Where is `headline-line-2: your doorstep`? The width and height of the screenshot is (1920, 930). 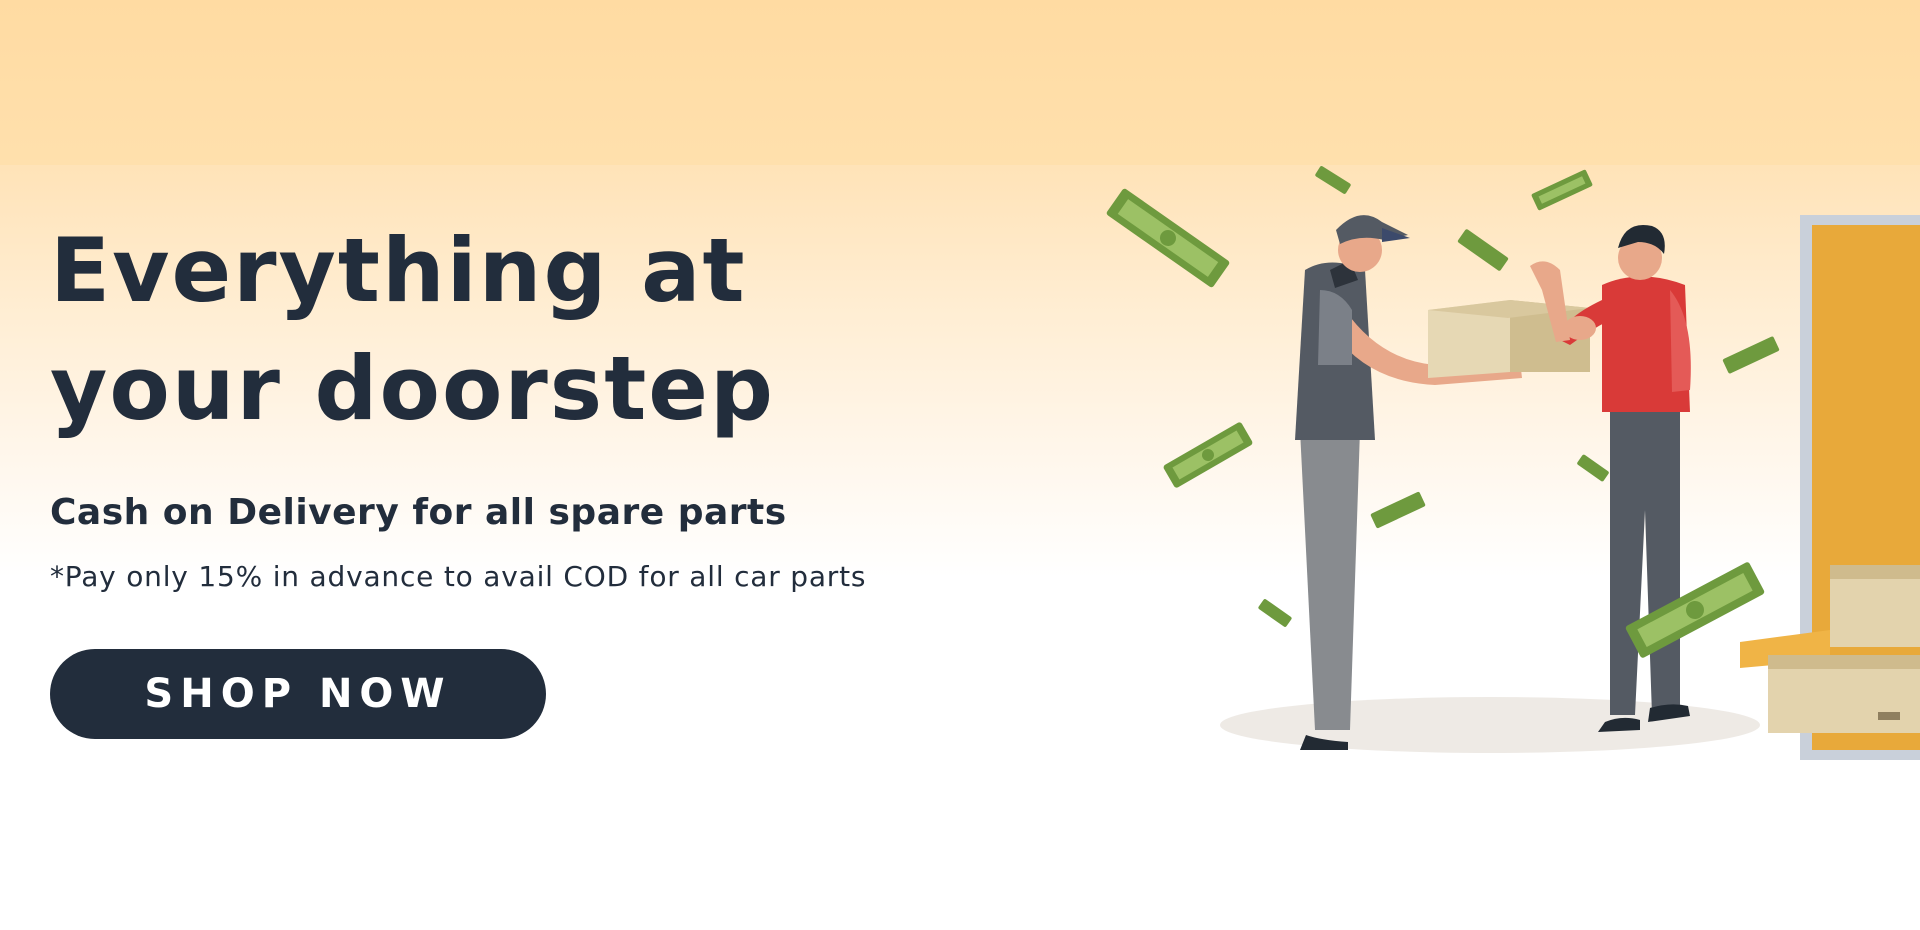 headline-line-2: your doorstep is located at coordinates (412, 388).